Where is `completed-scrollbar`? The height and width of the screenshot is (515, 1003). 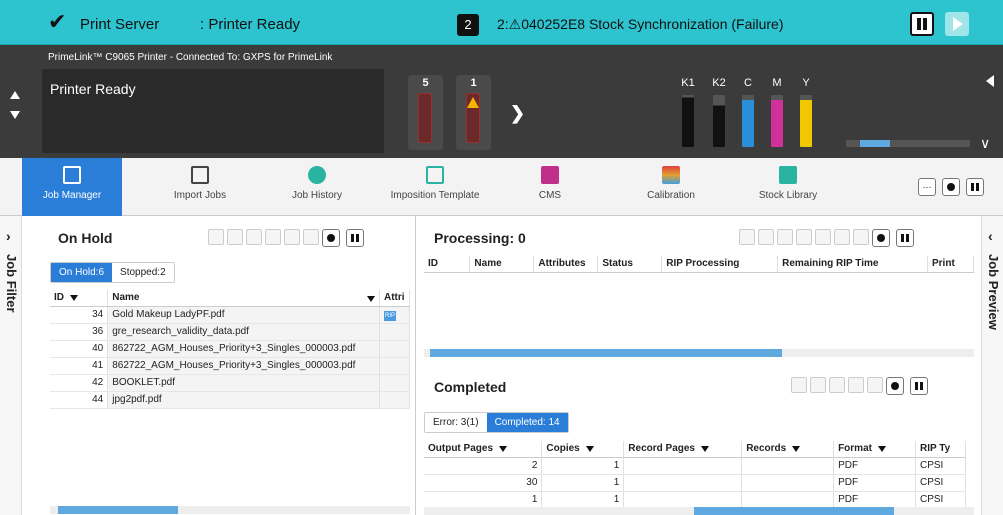 completed-scrollbar is located at coordinates (699, 511).